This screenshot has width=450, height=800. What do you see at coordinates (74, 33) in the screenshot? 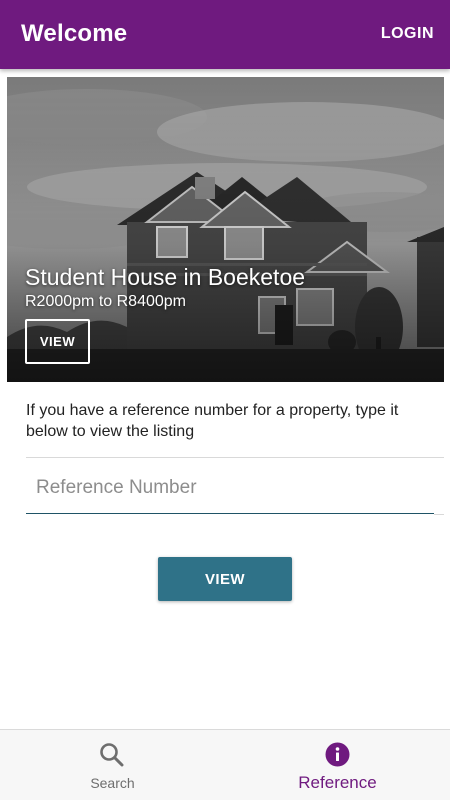
I see `page-title: Welcome` at bounding box center [74, 33].